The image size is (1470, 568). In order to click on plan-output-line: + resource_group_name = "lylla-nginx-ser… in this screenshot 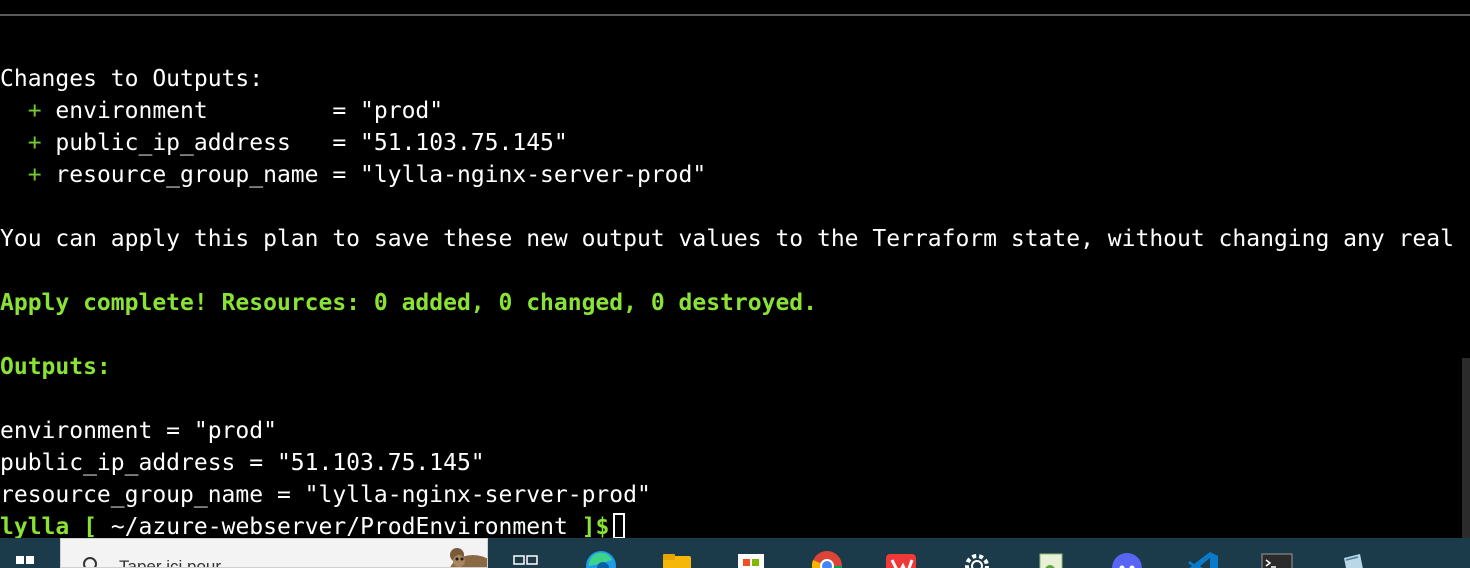, I will do `click(353, 175)`.